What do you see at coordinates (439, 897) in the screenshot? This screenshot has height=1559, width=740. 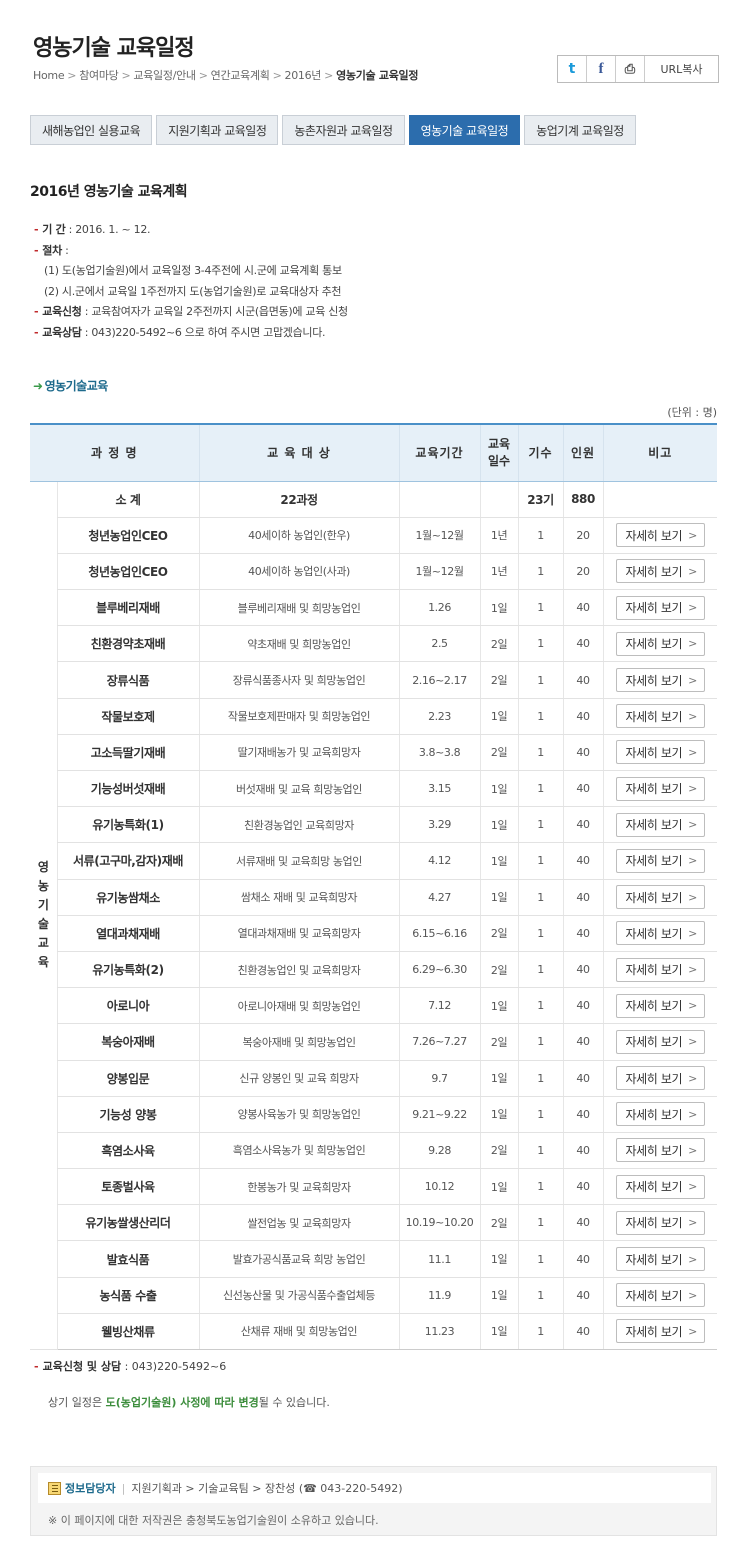 I see `course-period: 4.27` at bounding box center [439, 897].